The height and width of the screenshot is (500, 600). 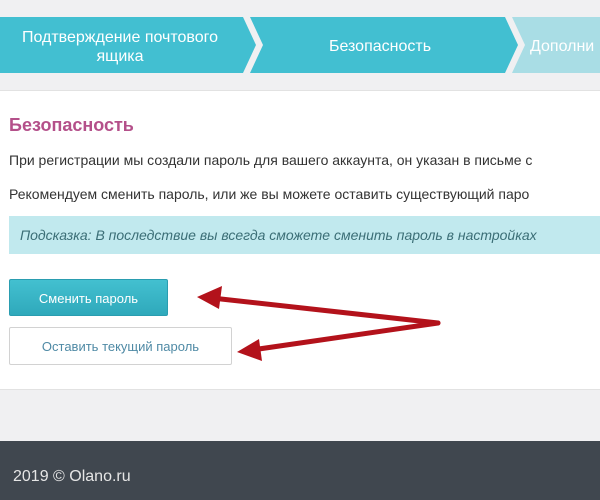 I want to click on step-3-label: Дополни, so click(x=565, y=46).